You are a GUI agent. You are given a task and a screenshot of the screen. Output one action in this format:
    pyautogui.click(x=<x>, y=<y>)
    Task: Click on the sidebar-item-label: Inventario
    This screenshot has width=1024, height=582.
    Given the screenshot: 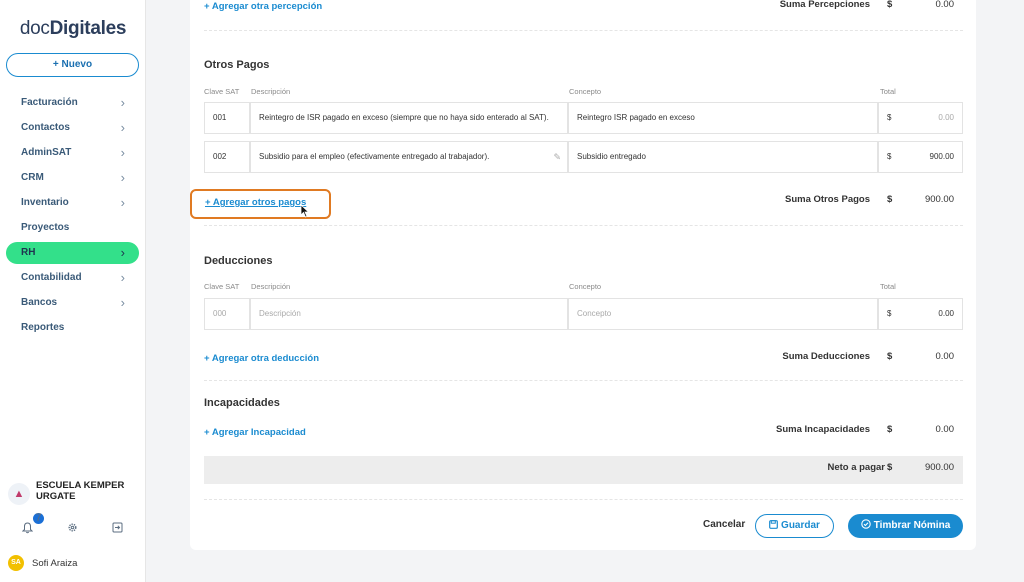 What is the action you would take?
    pyautogui.click(x=45, y=202)
    